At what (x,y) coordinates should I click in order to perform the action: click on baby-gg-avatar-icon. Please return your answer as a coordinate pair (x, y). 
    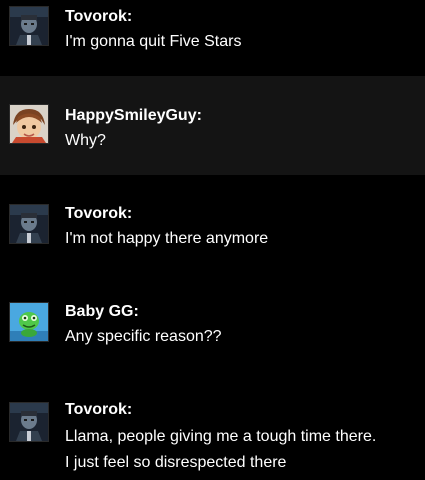
    Looking at the image, I should click on (29, 322).